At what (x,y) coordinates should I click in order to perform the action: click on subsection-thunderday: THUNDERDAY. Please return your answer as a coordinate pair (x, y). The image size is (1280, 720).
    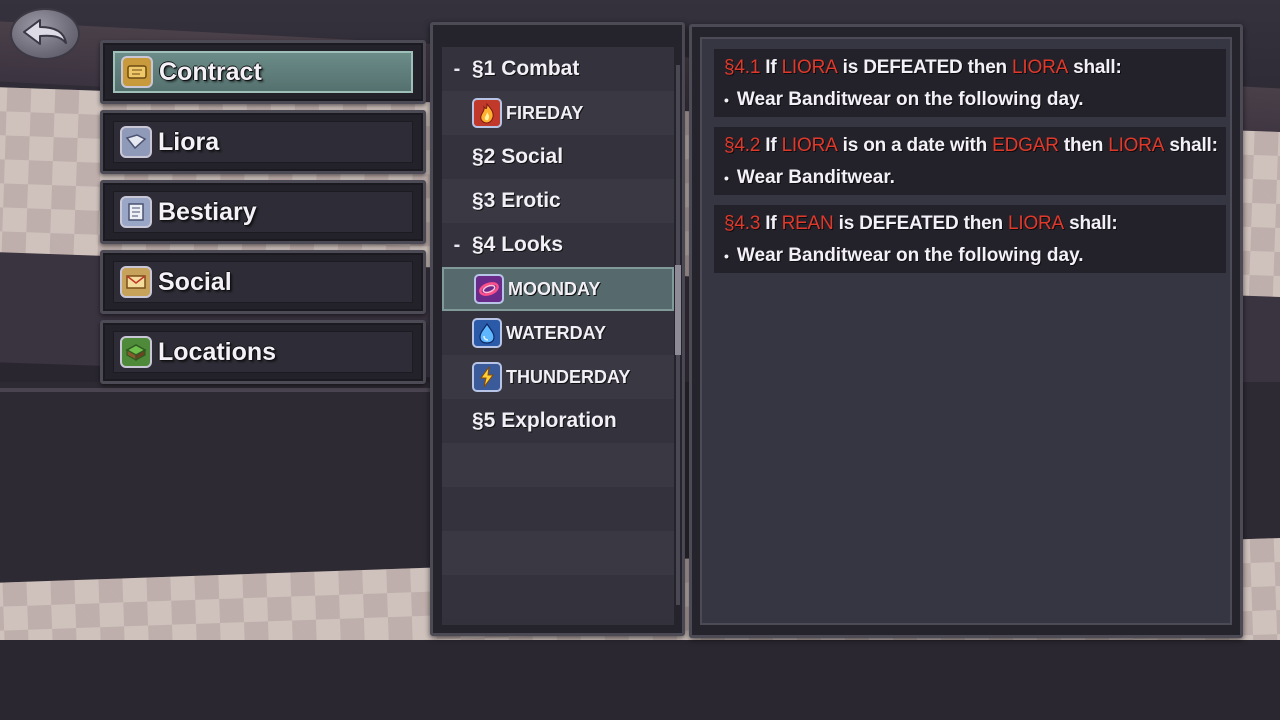
    Looking at the image, I should click on (558, 377).